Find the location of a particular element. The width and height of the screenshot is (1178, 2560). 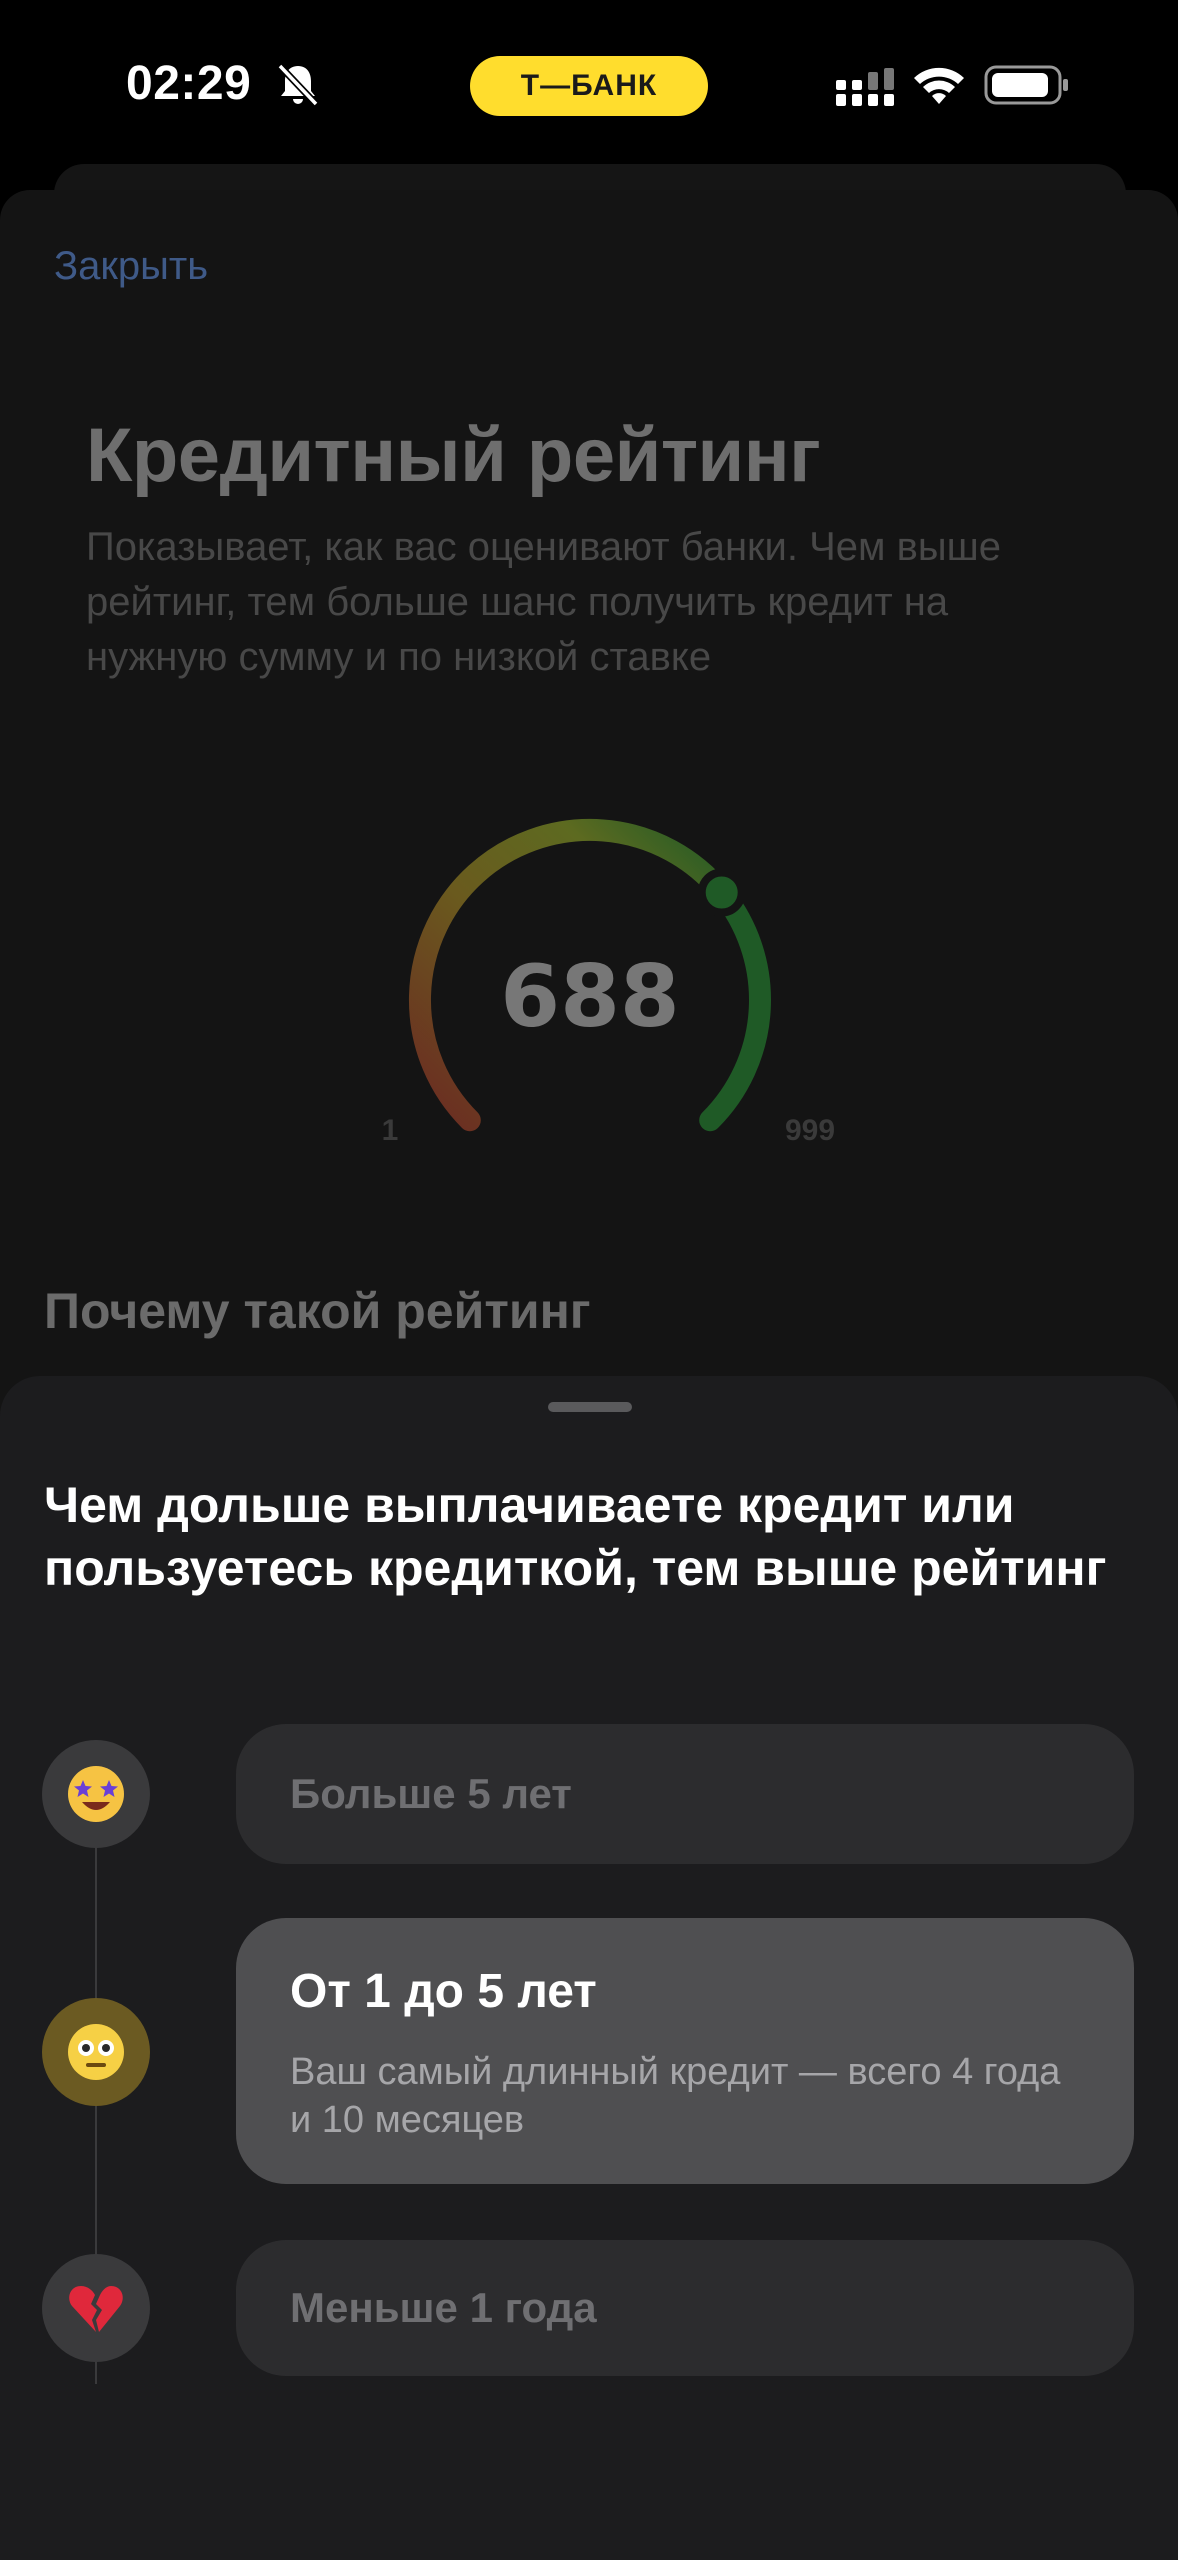

emoji-badge-5plus is located at coordinates (96, 1794).